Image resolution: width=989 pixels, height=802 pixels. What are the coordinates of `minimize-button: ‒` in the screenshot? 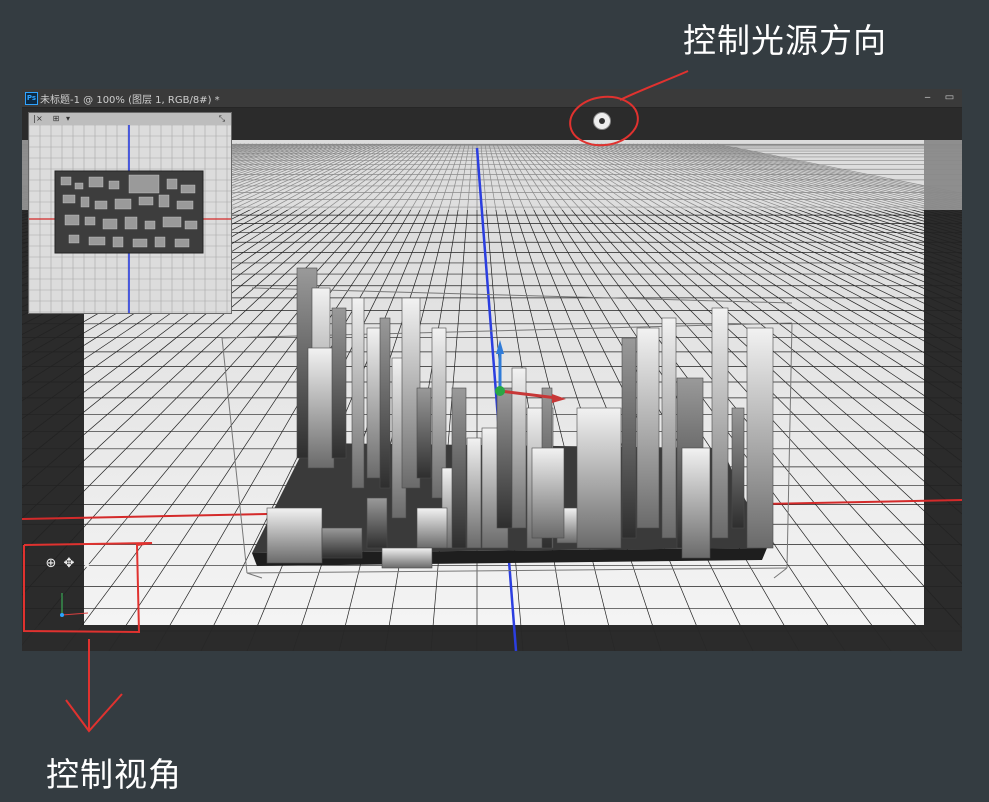 It's located at (927, 97).